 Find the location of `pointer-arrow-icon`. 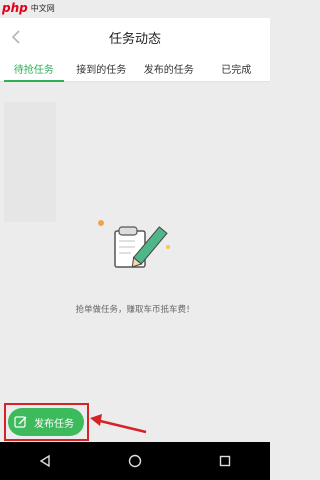

pointer-arrow-icon is located at coordinates (118, 424).